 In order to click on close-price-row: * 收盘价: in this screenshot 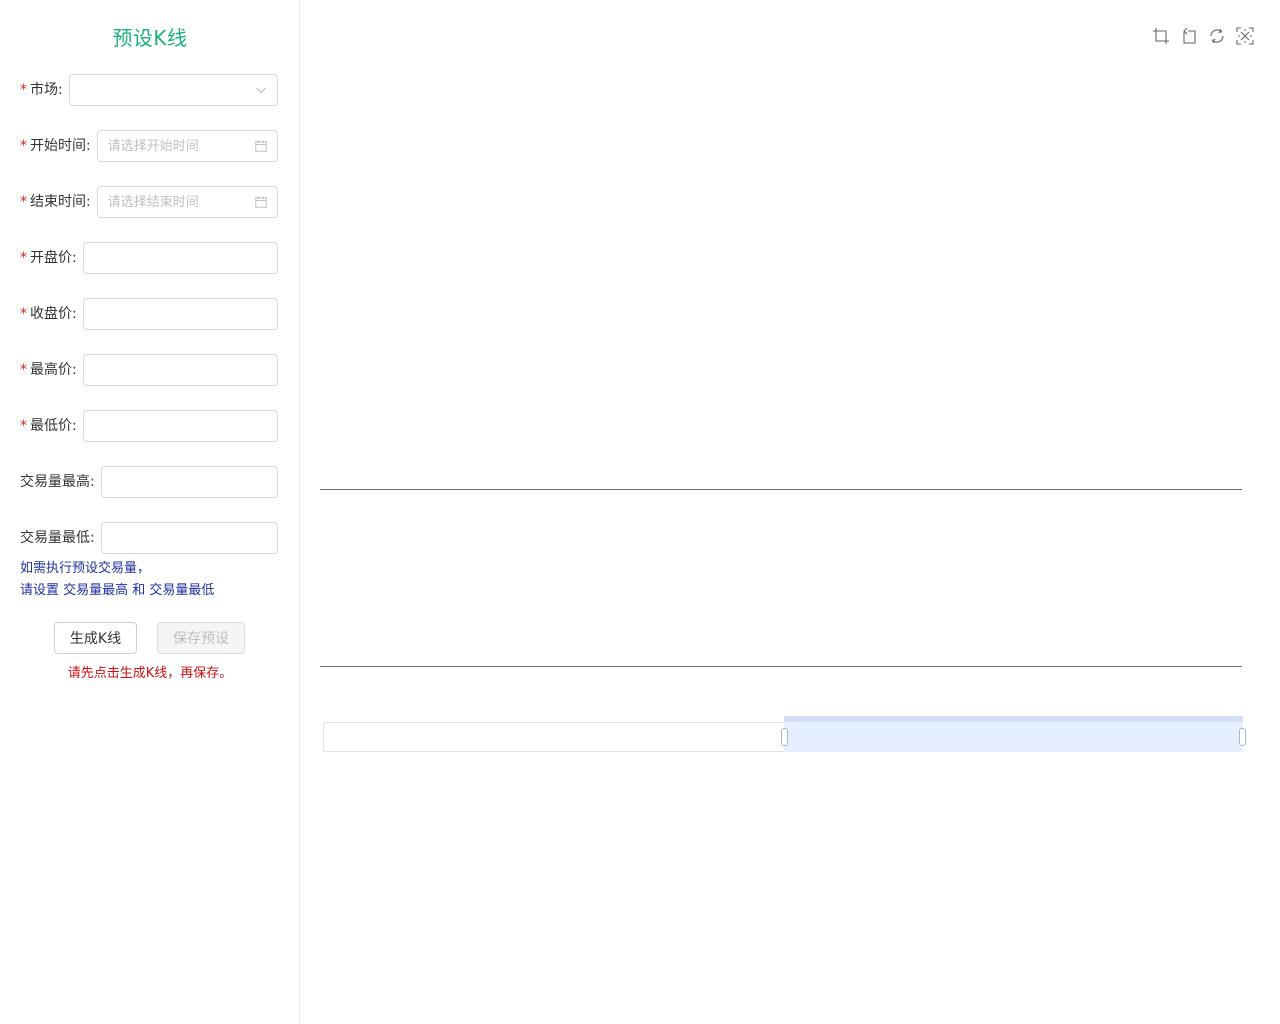, I will do `click(149, 314)`.